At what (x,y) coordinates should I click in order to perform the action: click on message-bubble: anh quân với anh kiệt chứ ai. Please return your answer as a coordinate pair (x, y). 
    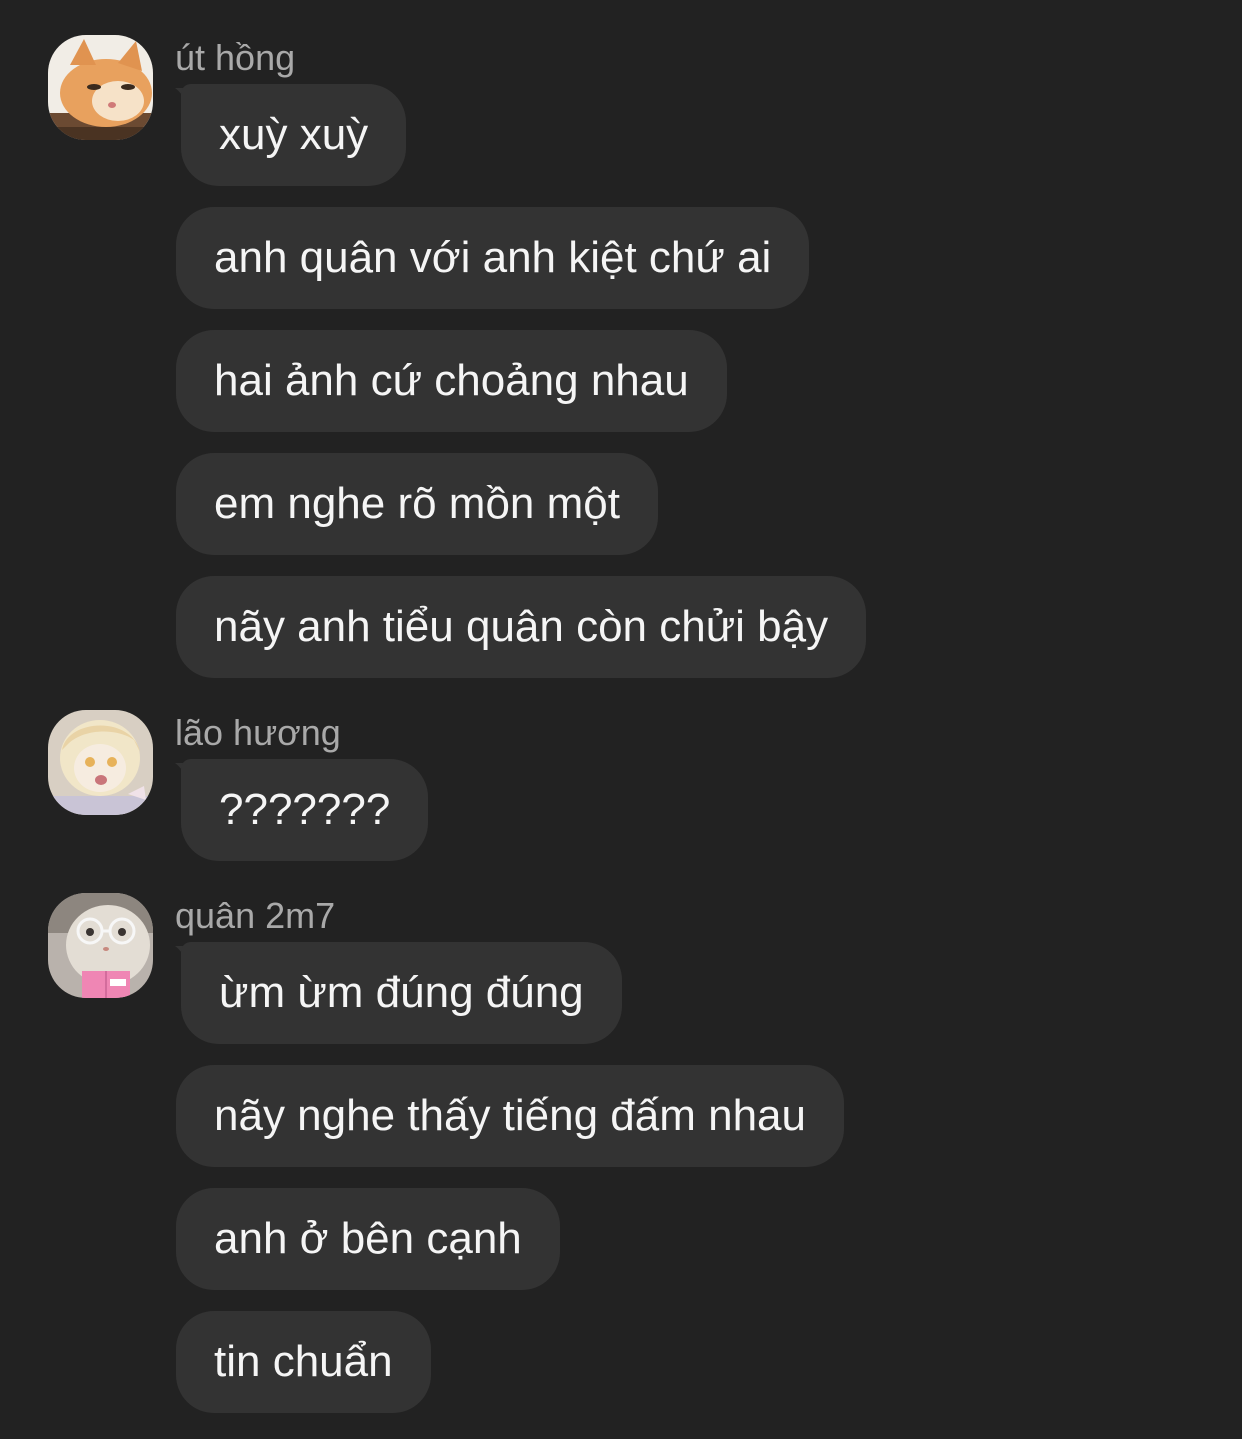
    Looking at the image, I should click on (493, 258).